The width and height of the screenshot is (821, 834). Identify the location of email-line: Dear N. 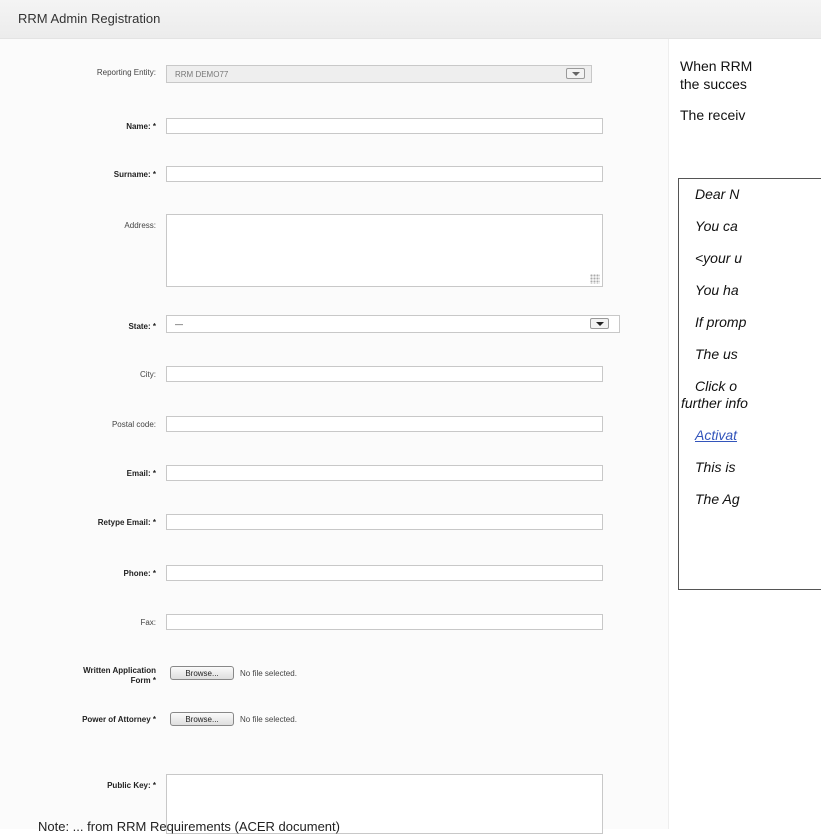
(717, 194).